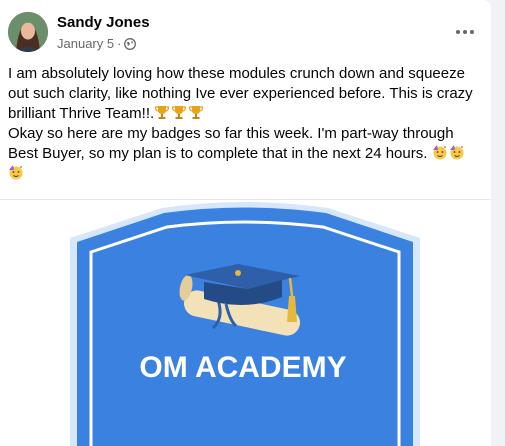 This screenshot has width=505, height=446. I want to click on more-options-icon, so click(465, 32).